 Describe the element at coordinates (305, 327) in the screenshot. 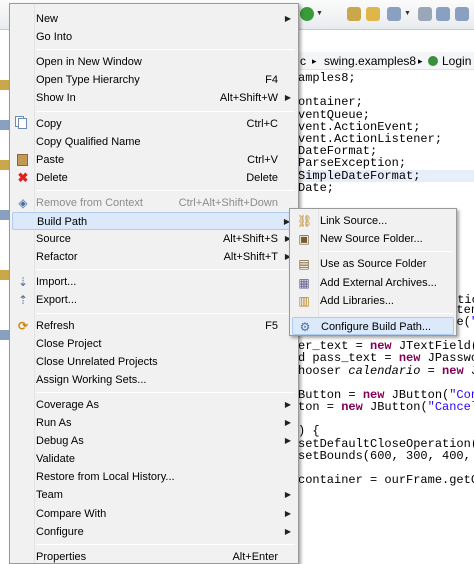

I see `configure-build-path-icon: ⚙` at that location.